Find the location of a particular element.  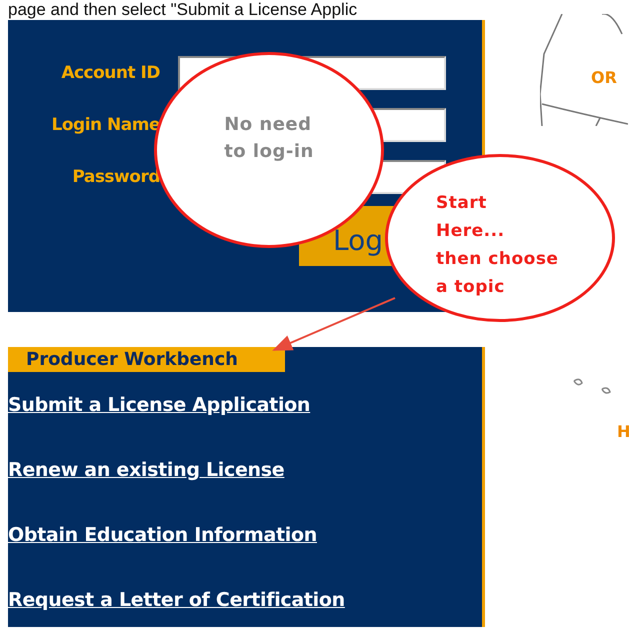

instruction-text: page and then select "Submit a License Applic is located at coordinates (182, 10).